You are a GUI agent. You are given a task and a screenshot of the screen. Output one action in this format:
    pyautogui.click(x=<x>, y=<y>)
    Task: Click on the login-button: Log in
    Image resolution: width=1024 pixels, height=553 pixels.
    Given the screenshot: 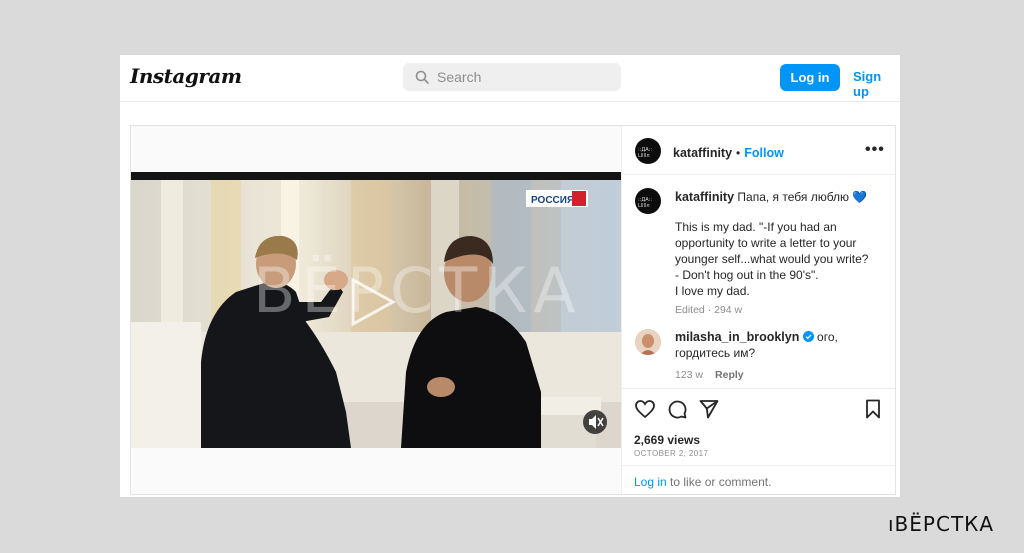 What is the action you would take?
    pyautogui.click(x=810, y=77)
    